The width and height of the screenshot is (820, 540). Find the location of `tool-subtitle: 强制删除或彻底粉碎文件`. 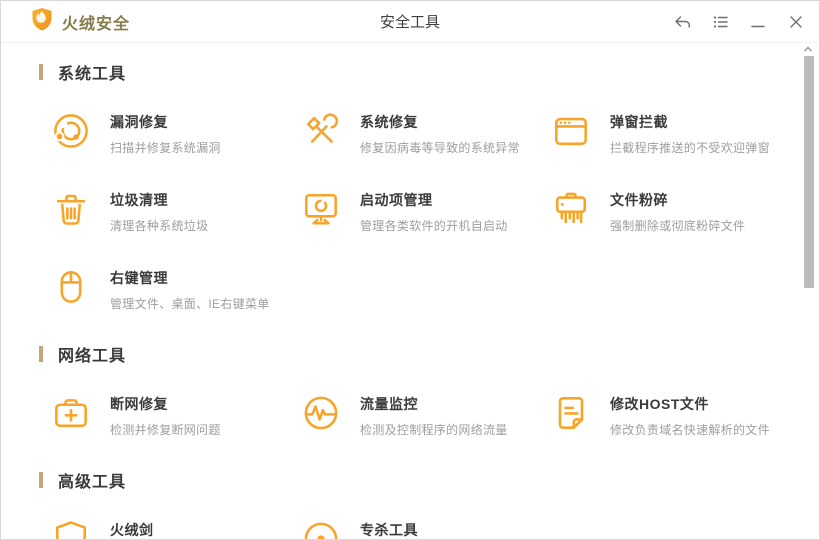

tool-subtitle: 强制删除或彻底粉碎文件 is located at coordinates (678, 226).